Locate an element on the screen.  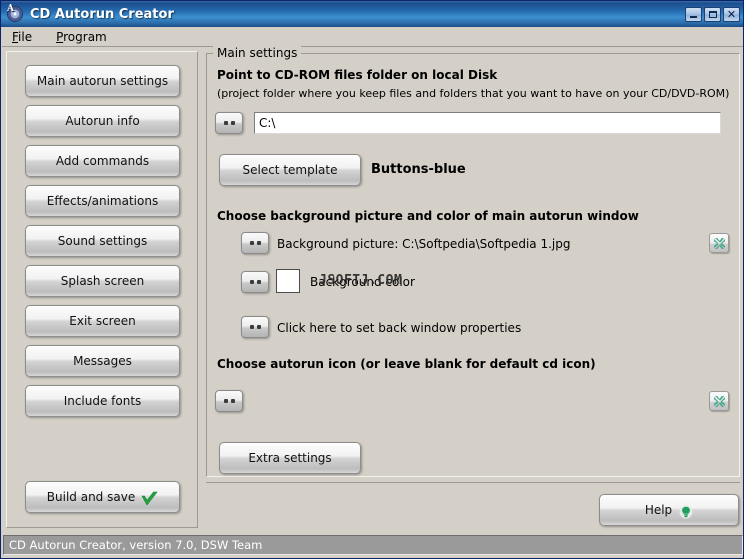
sidebar-item-add-commands: Add commands is located at coordinates (102, 161).